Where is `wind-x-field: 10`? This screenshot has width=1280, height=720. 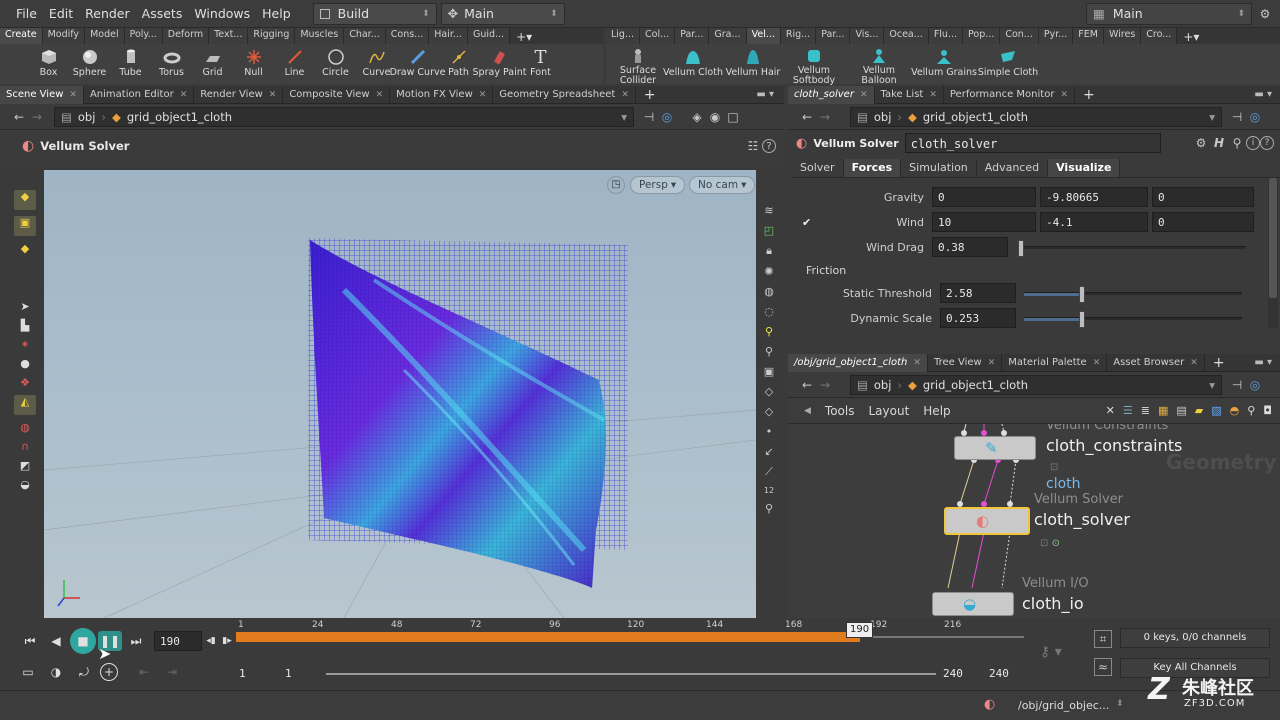 wind-x-field: 10 is located at coordinates (984, 222).